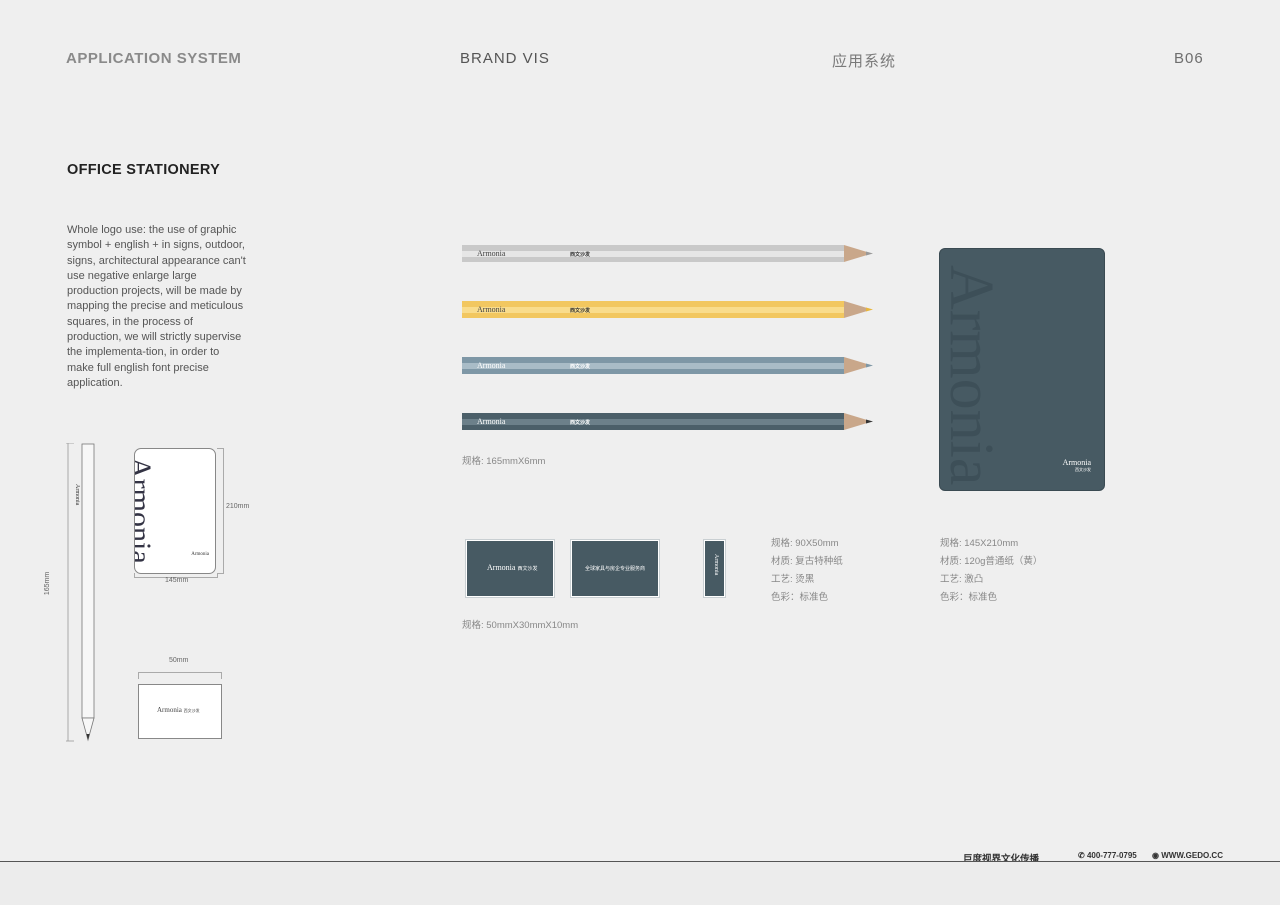 The image size is (1280, 905). I want to click on header-chinese-title: 应用系统, so click(864, 61).